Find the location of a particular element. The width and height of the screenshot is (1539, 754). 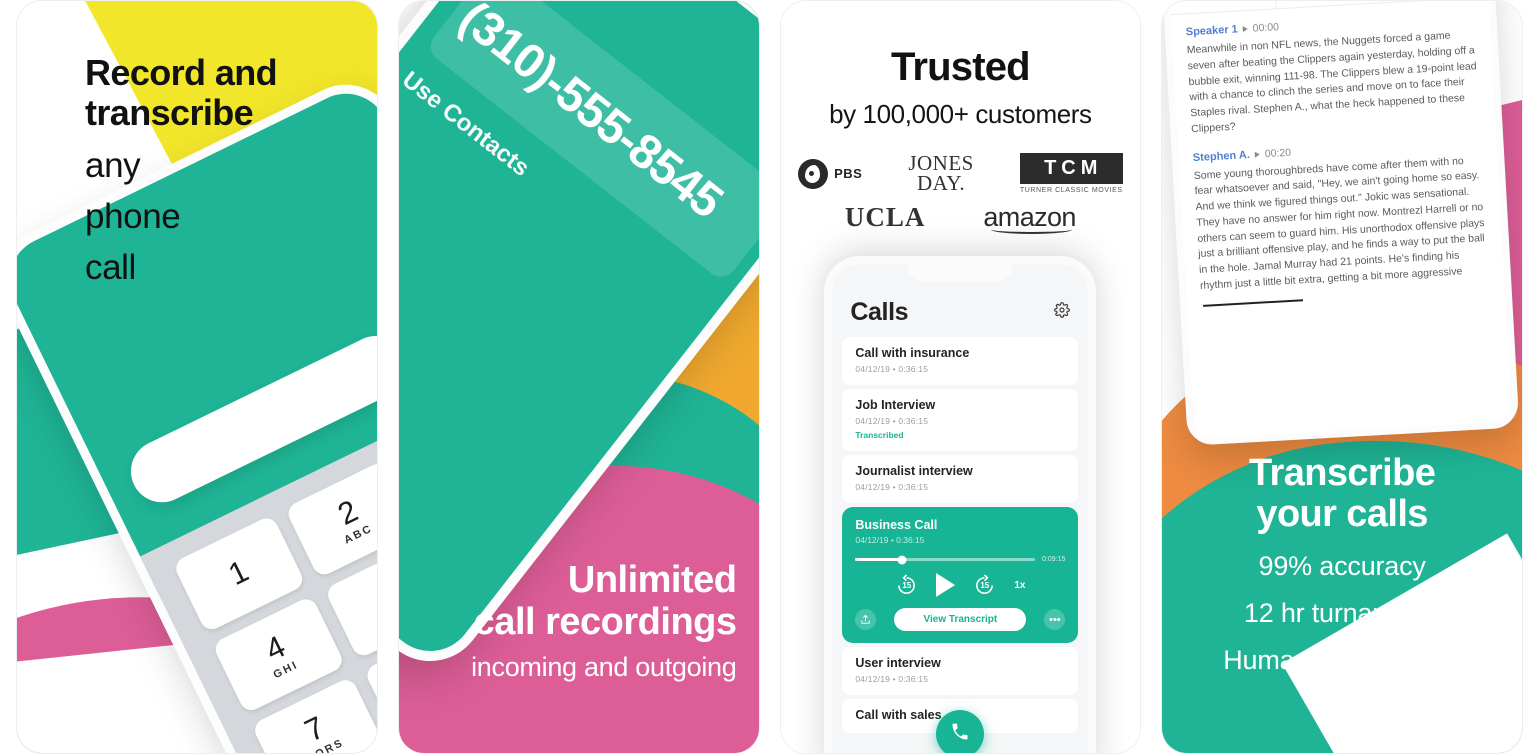

bullet-human: Human transcription is located at coordinates (1342, 660).